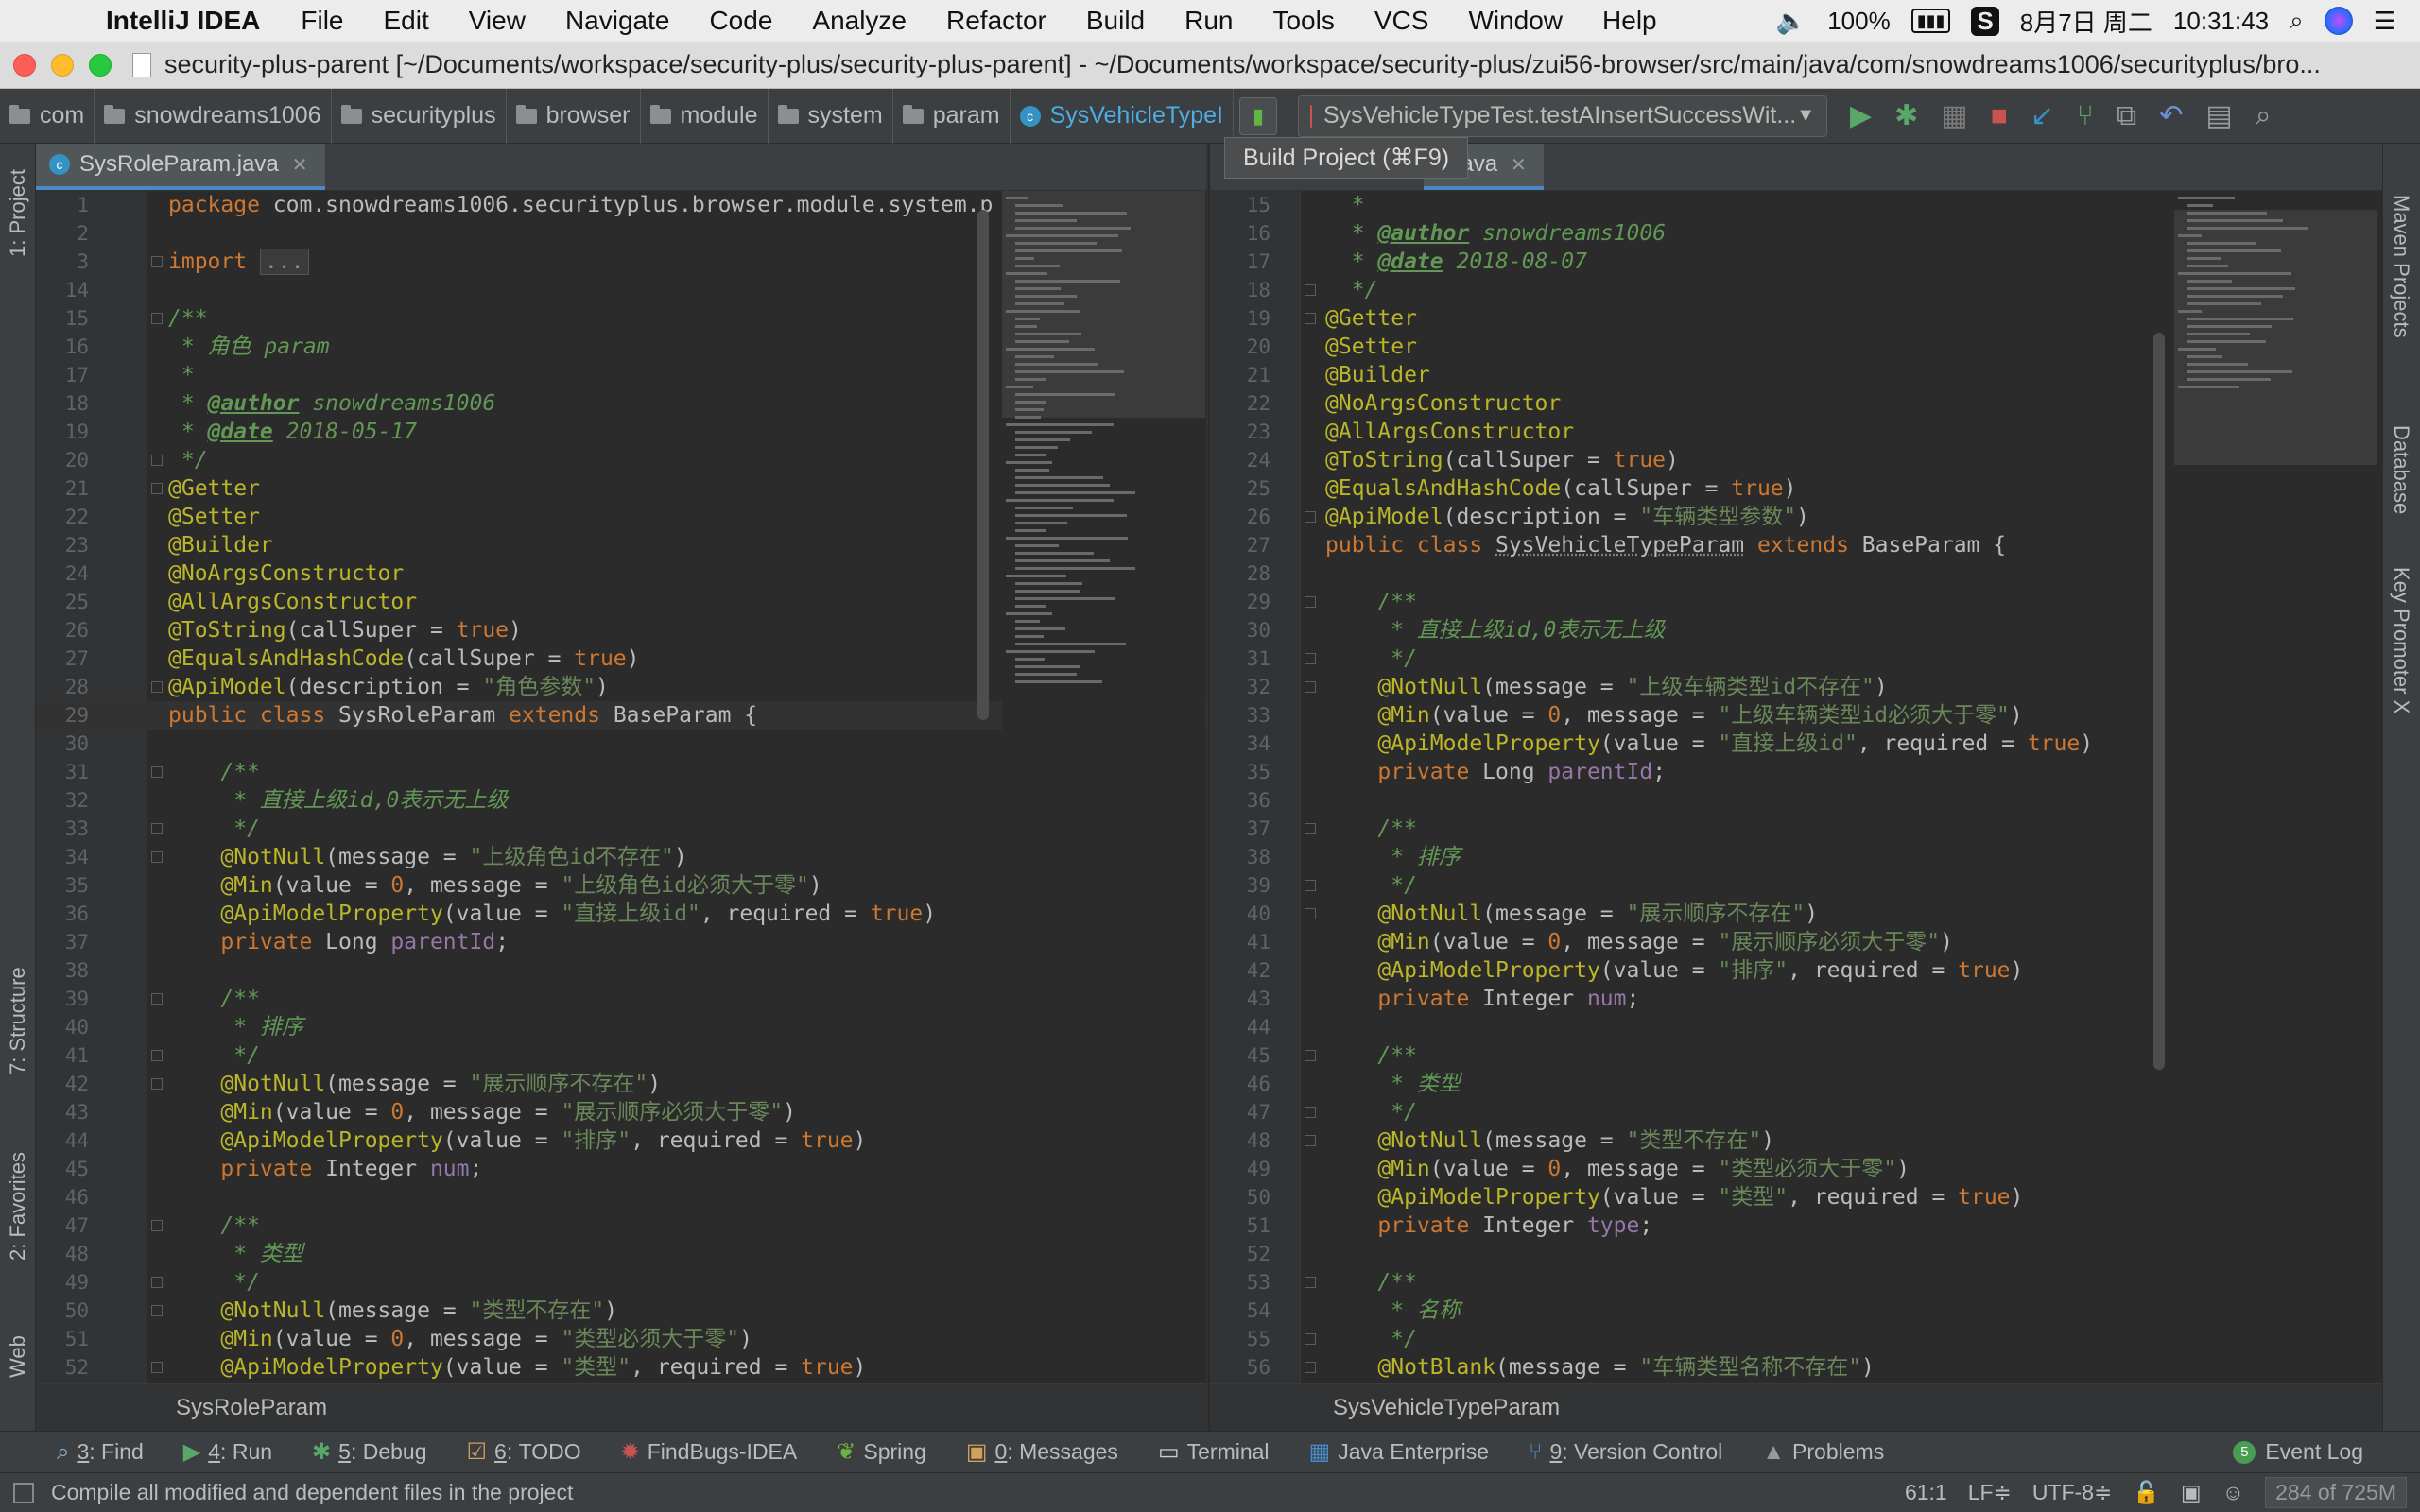  Describe the element at coordinates (574, 116) in the screenshot. I see `nav-crumb-browser: browser` at that location.